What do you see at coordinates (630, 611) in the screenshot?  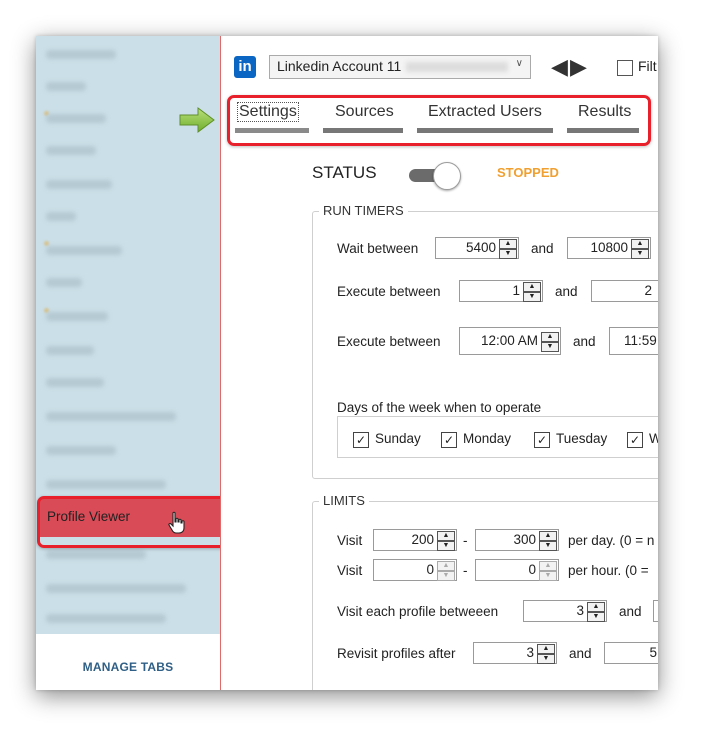 I see `each-profile-and-label: and` at bounding box center [630, 611].